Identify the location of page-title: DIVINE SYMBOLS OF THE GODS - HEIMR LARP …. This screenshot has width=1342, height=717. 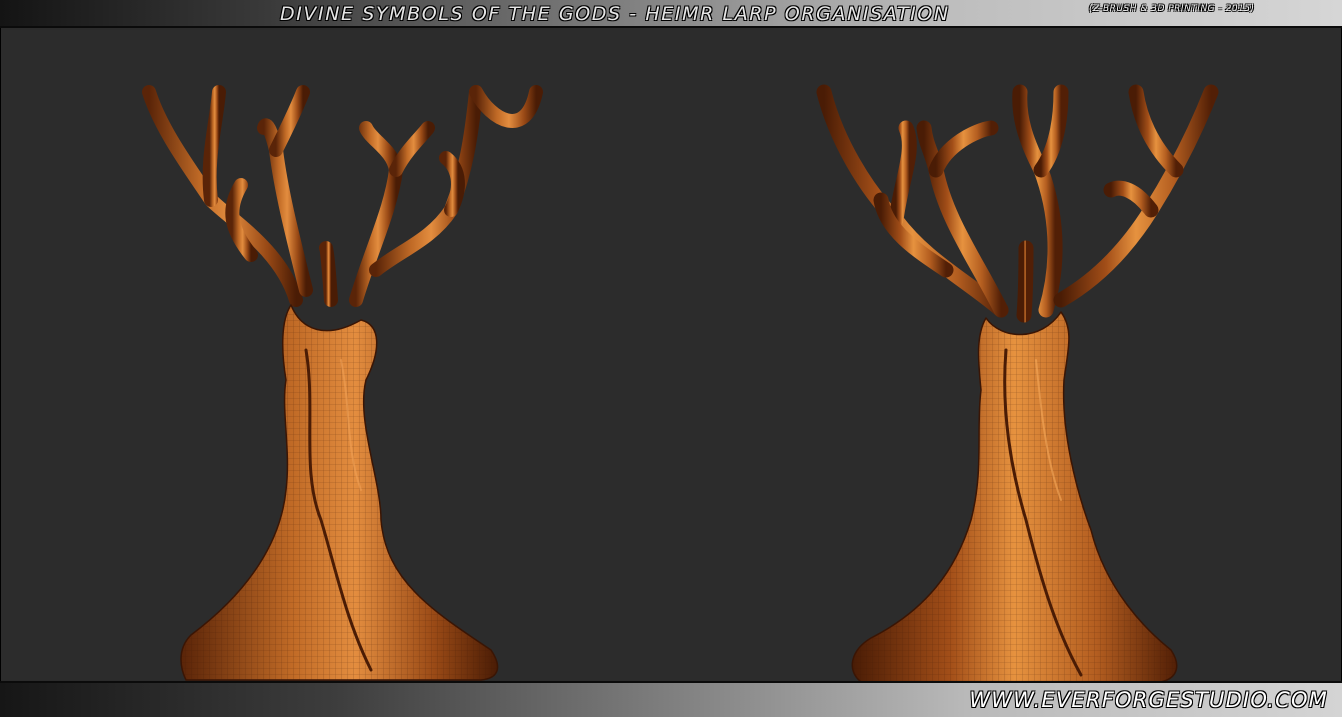
(615, 14).